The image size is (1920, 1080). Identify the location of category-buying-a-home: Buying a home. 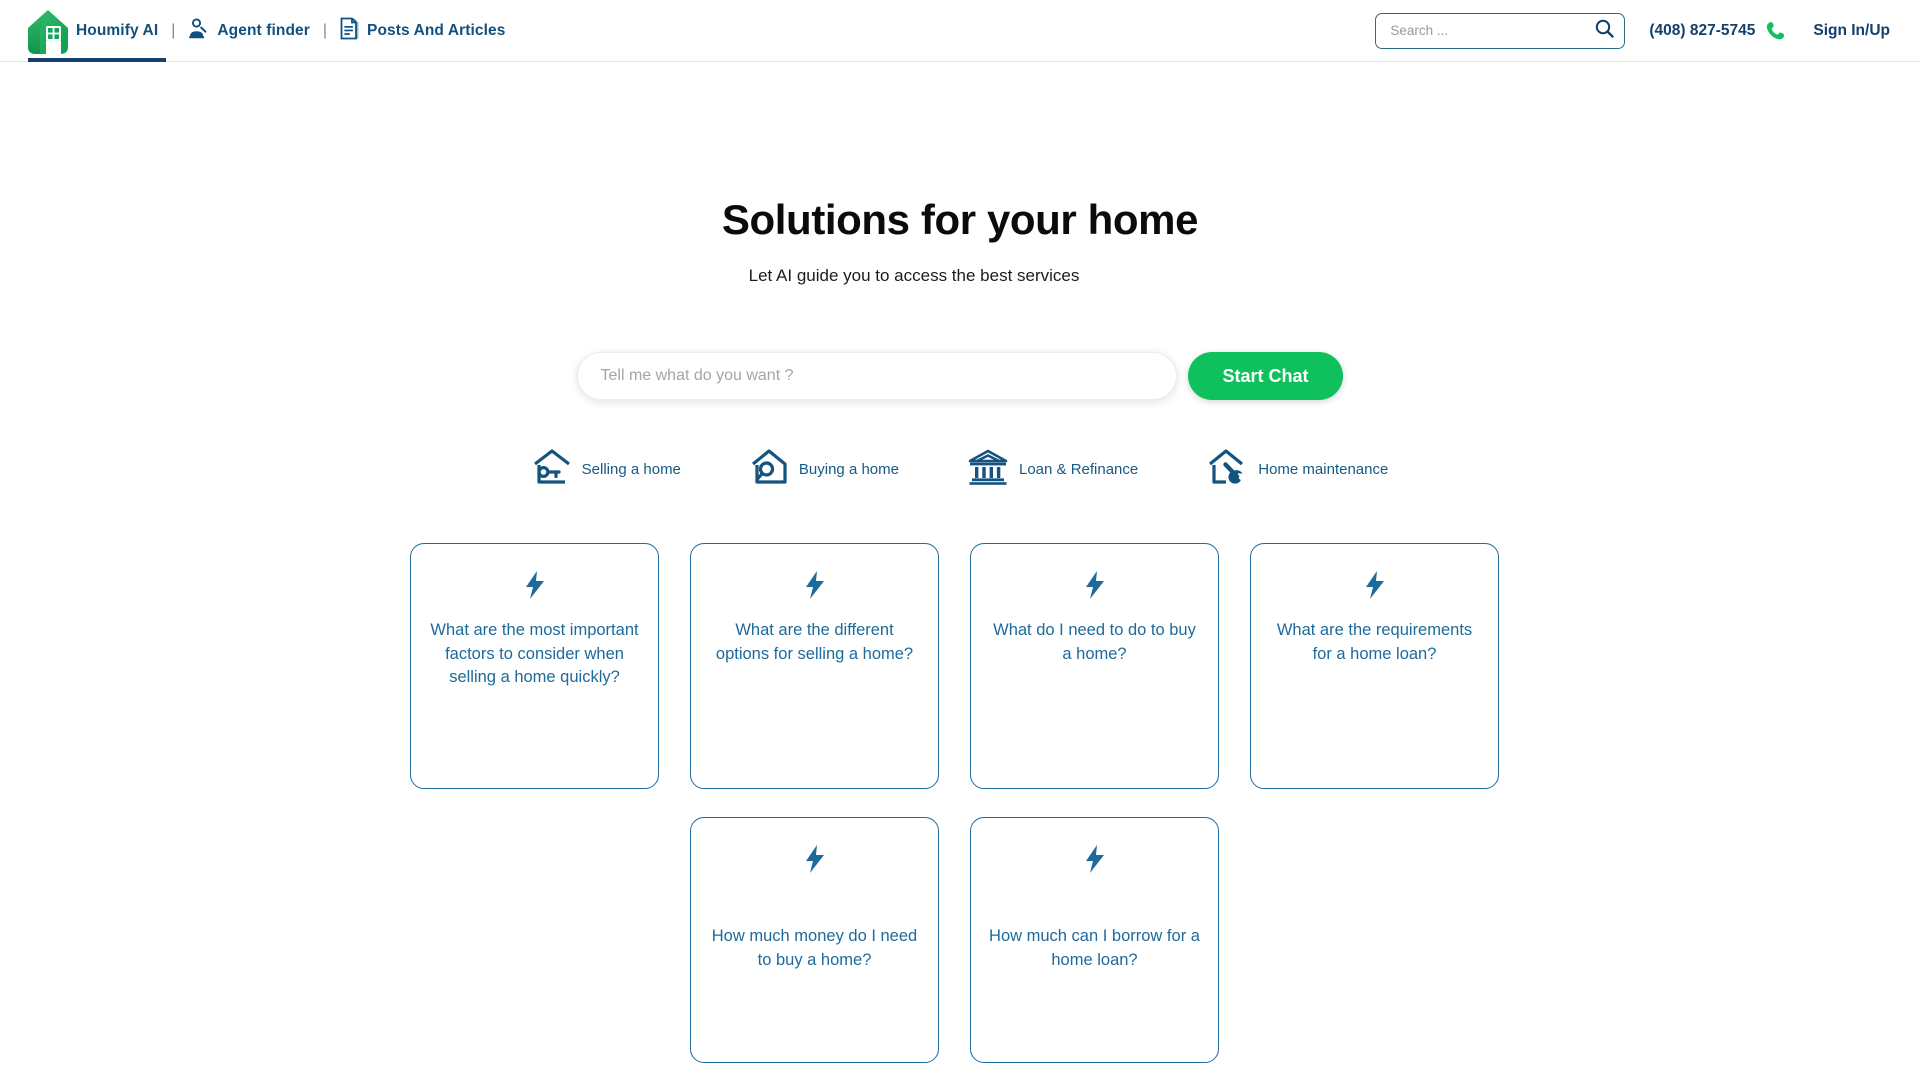
(824, 469).